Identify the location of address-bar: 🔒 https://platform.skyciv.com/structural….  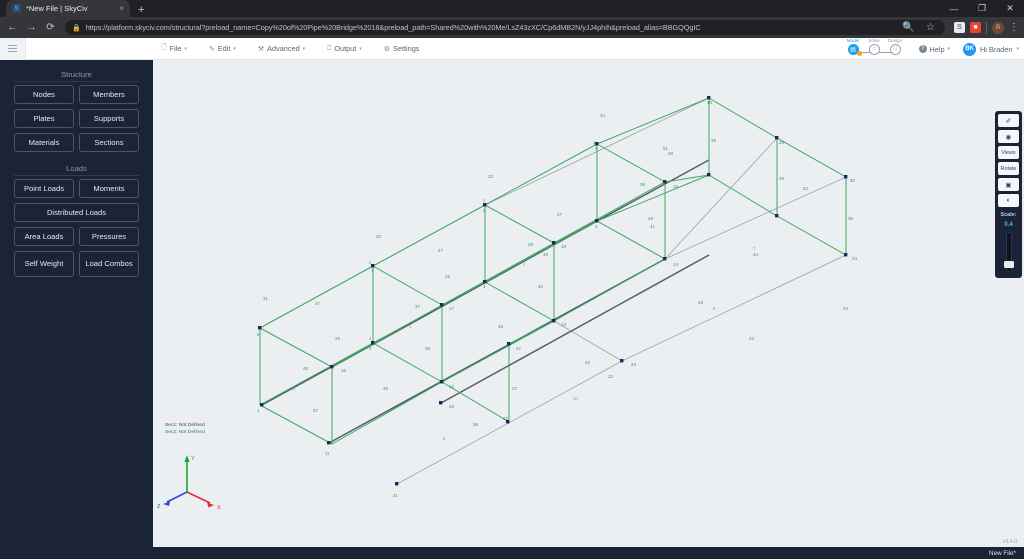
(505, 27).